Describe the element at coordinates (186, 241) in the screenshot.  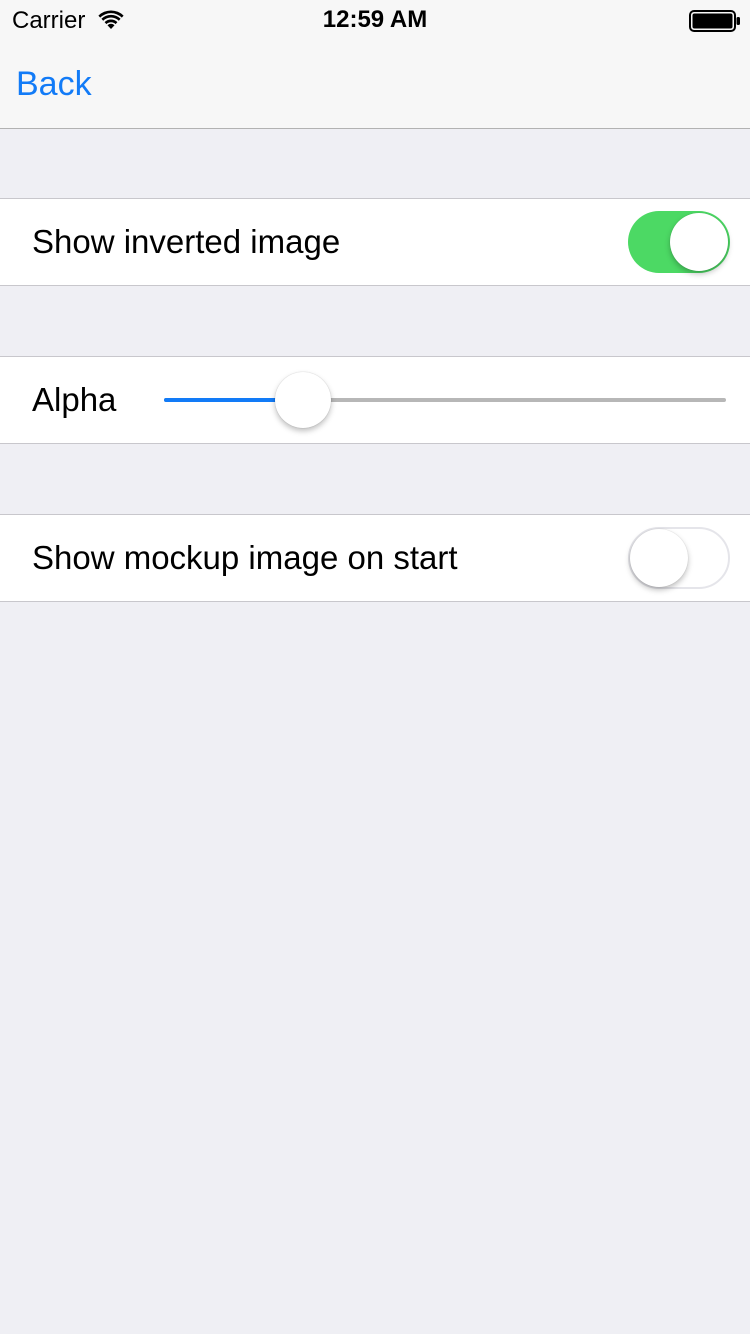
I see `show-inverted-image-label: Show inverted image` at that location.